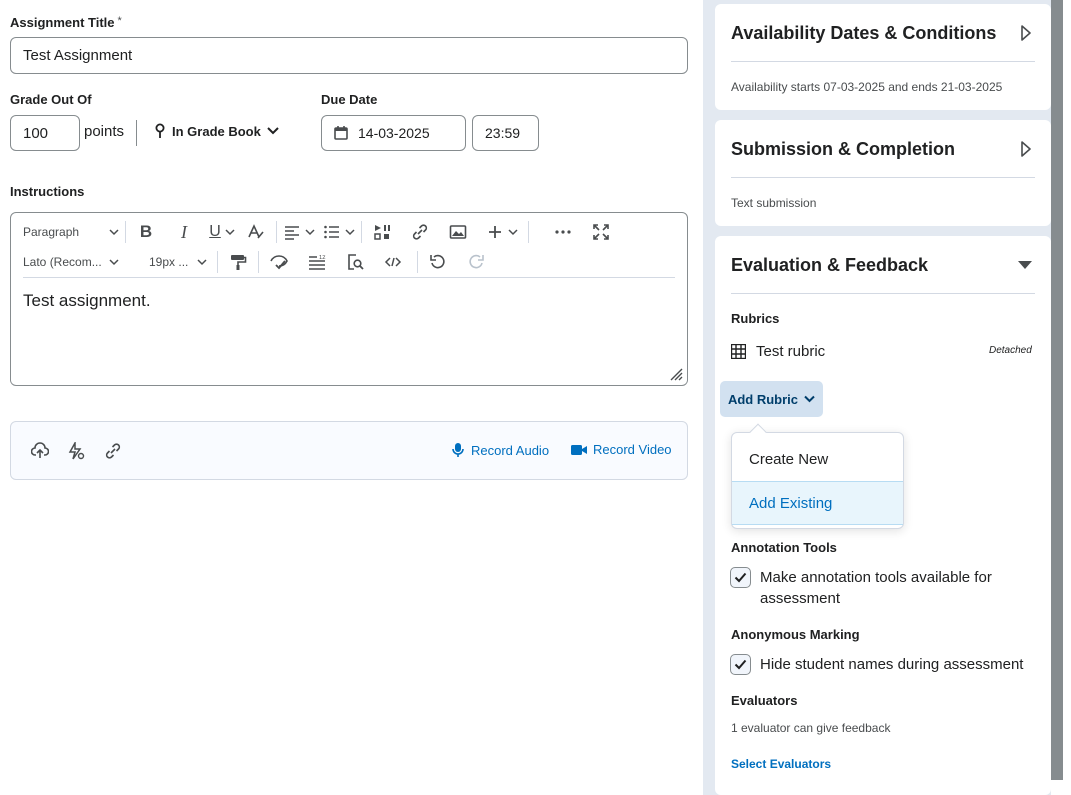  What do you see at coordinates (87, 301) in the screenshot?
I see `editor-content: Test assignment.` at bounding box center [87, 301].